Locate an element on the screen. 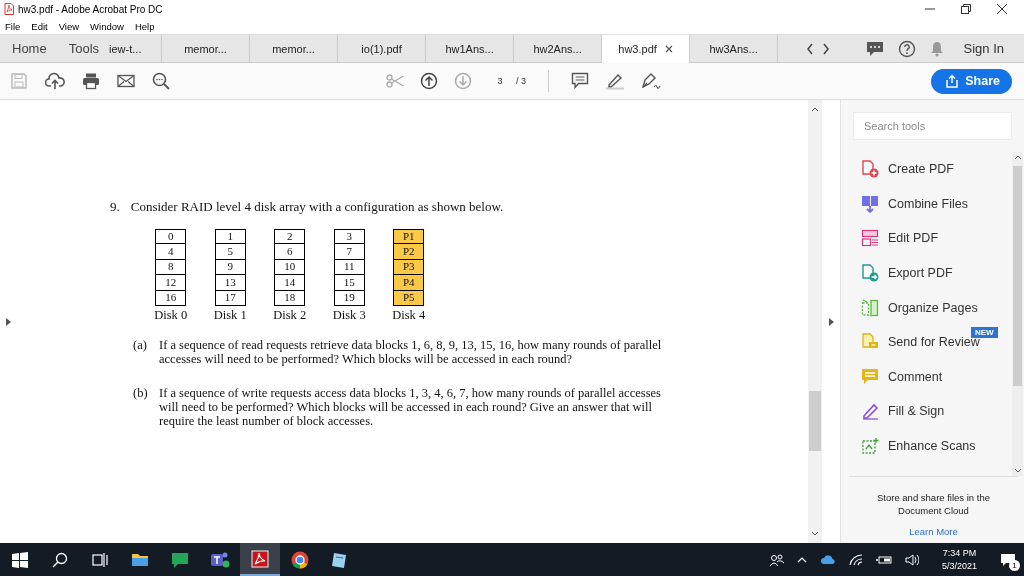  nav-tab: Tools is located at coordinates (83, 48).